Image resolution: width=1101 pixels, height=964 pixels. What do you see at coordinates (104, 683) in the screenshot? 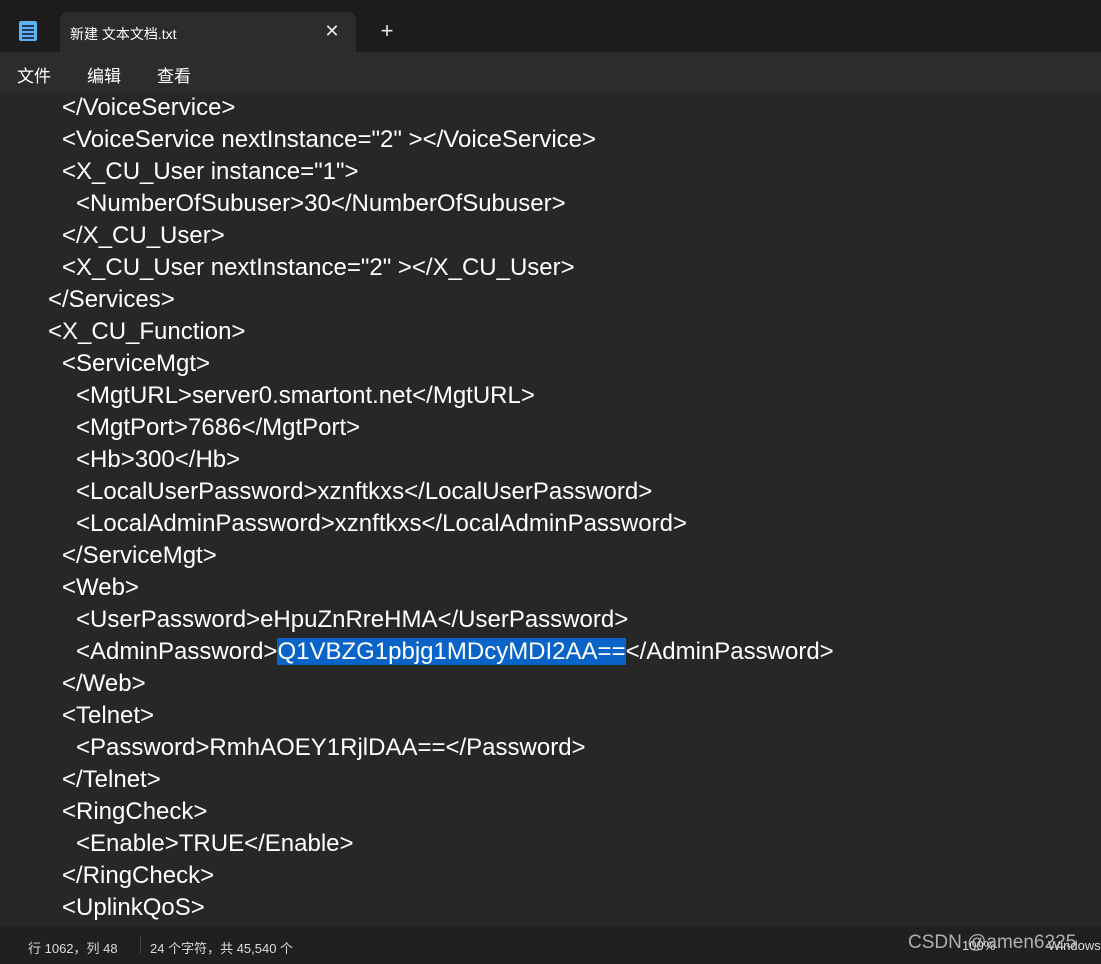
I see `text-line: </Web>` at bounding box center [104, 683].